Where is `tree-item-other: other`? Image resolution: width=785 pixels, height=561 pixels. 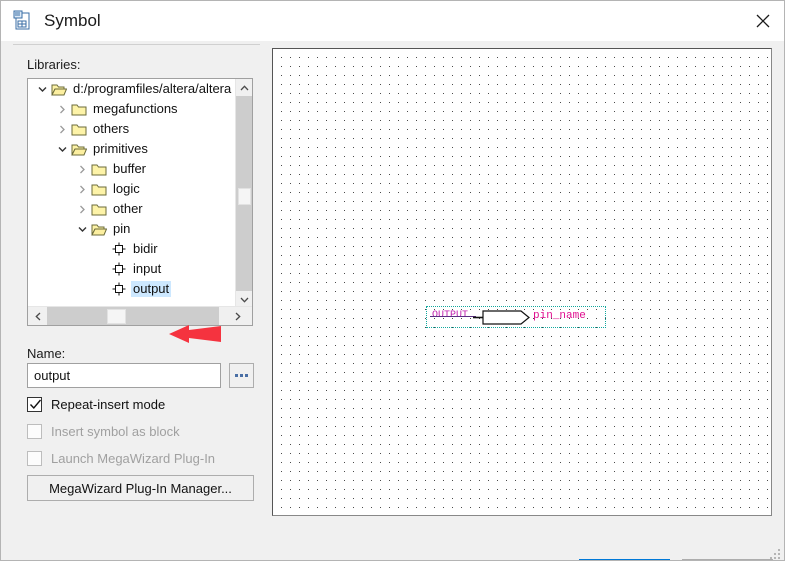 tree-item-other: other is located at coordinates (140, 209).